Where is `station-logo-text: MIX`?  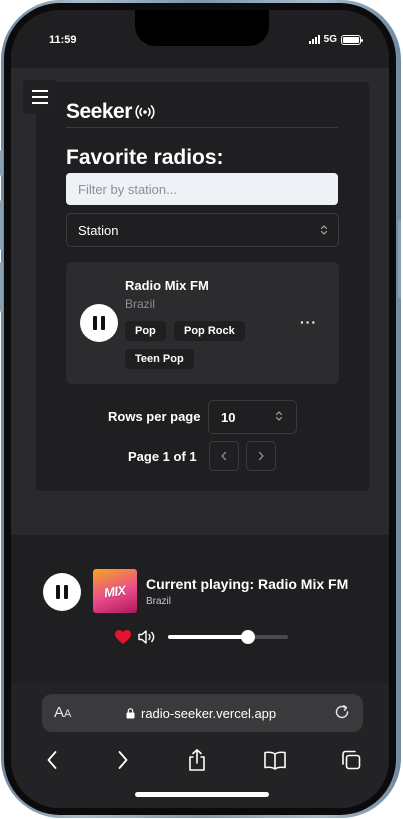
station-logo-text: MIX is located at coordinates (115, 591).